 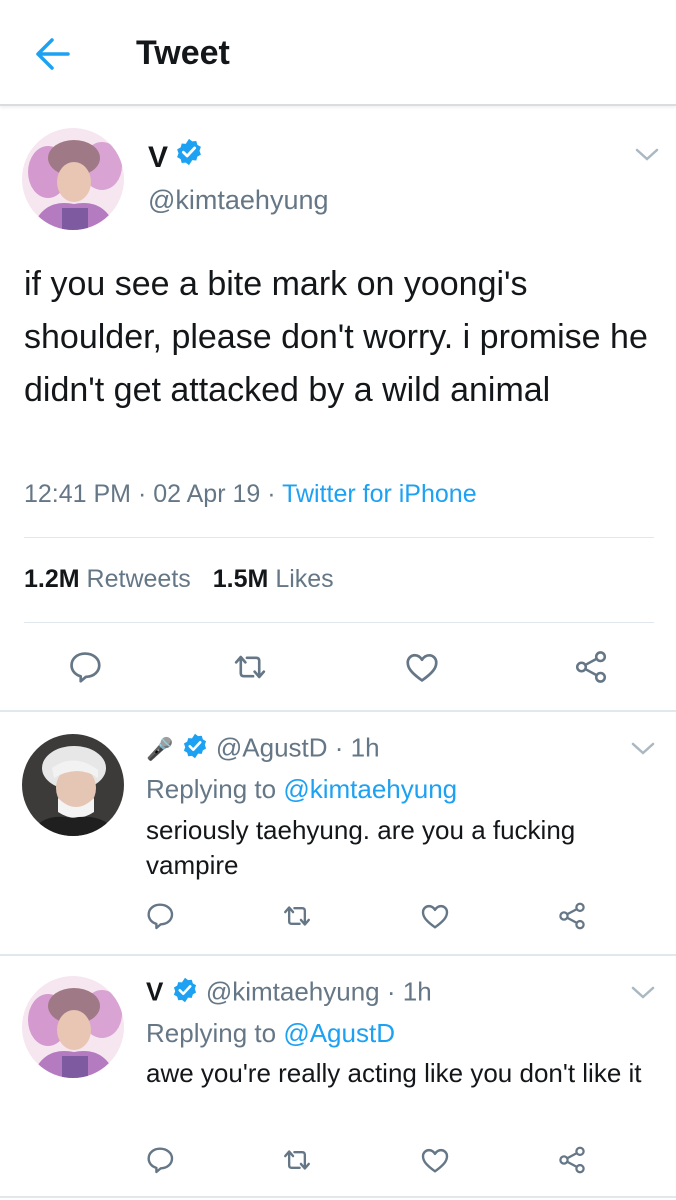 I want to click on reply-header: V @kimtaehyung · 1h, so click(x=289, y=993).